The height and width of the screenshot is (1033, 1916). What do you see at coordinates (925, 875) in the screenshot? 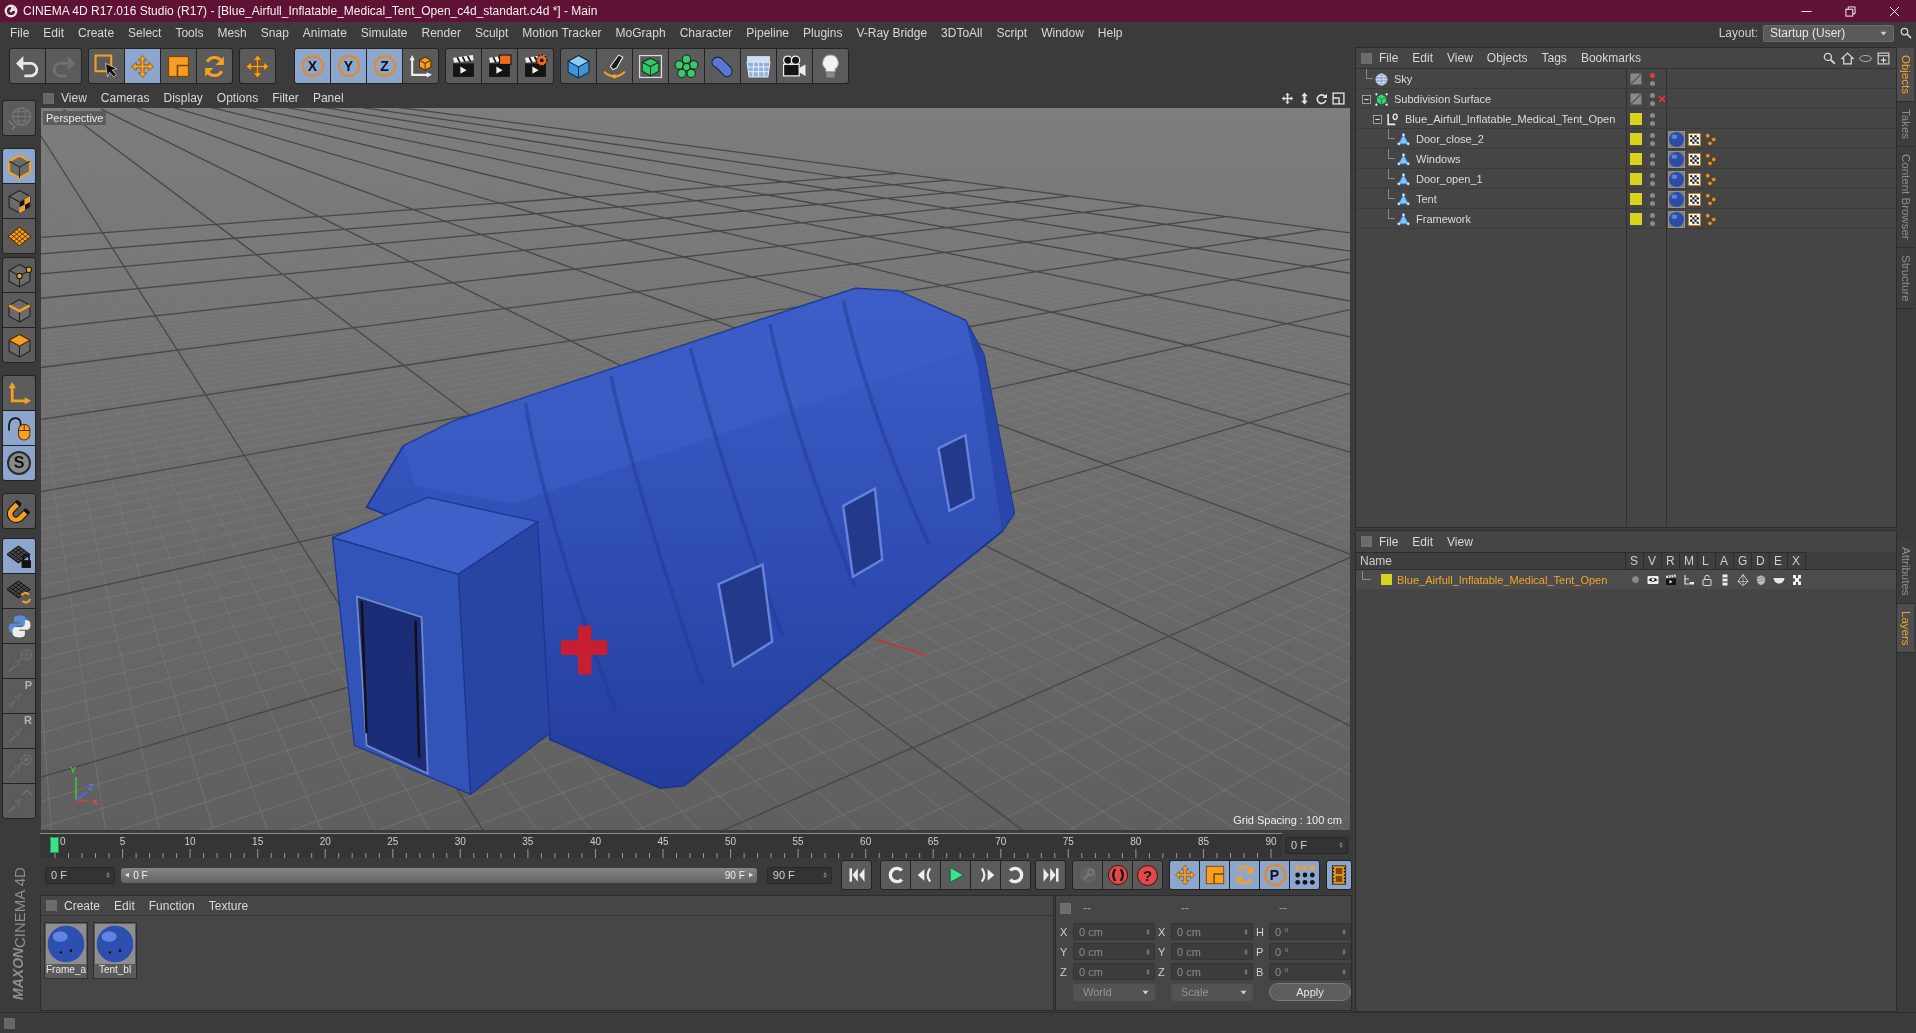
I see `previous-frame-button` at bounding box center [925, 875].